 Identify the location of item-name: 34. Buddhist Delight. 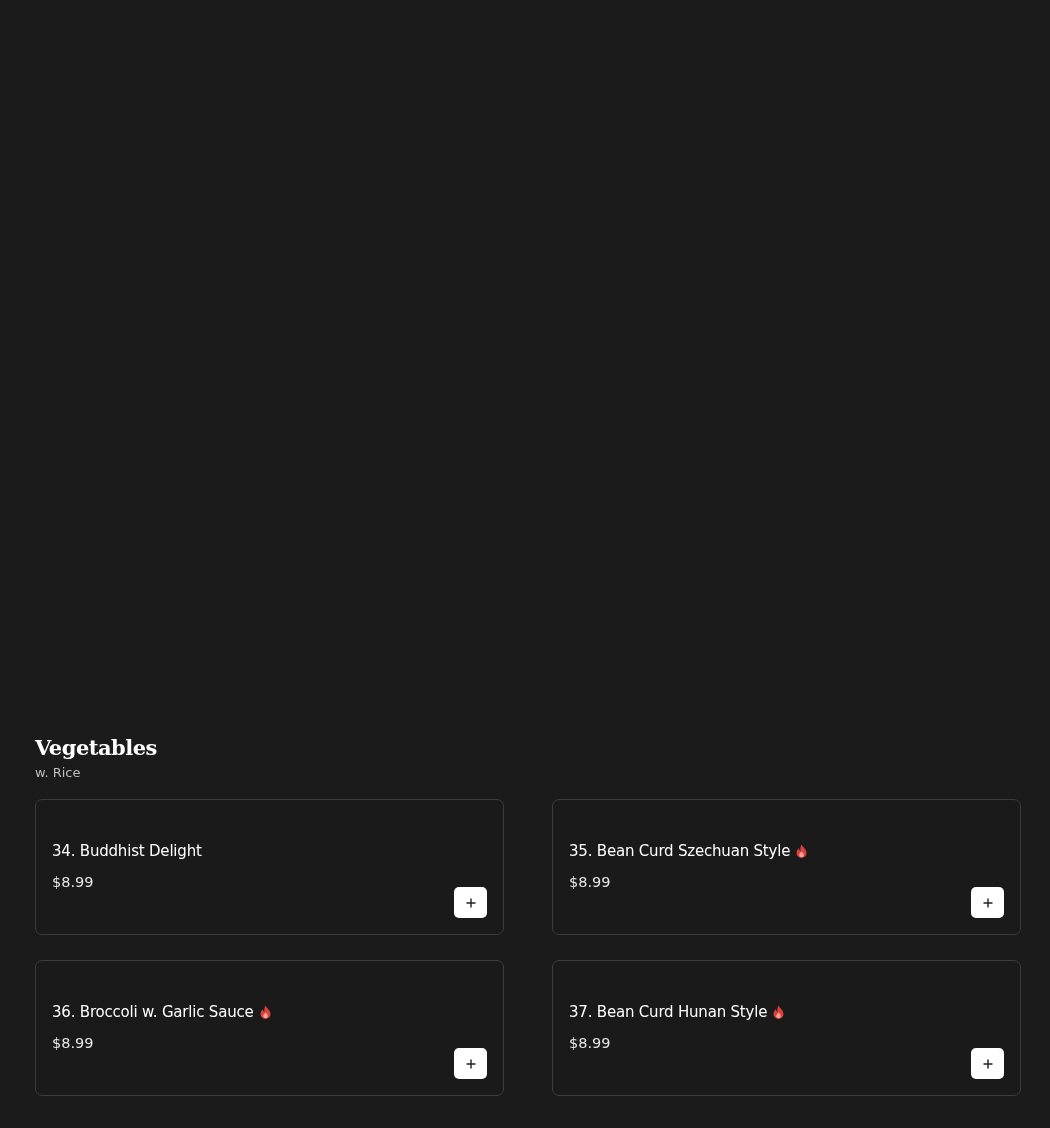
(127, 851).